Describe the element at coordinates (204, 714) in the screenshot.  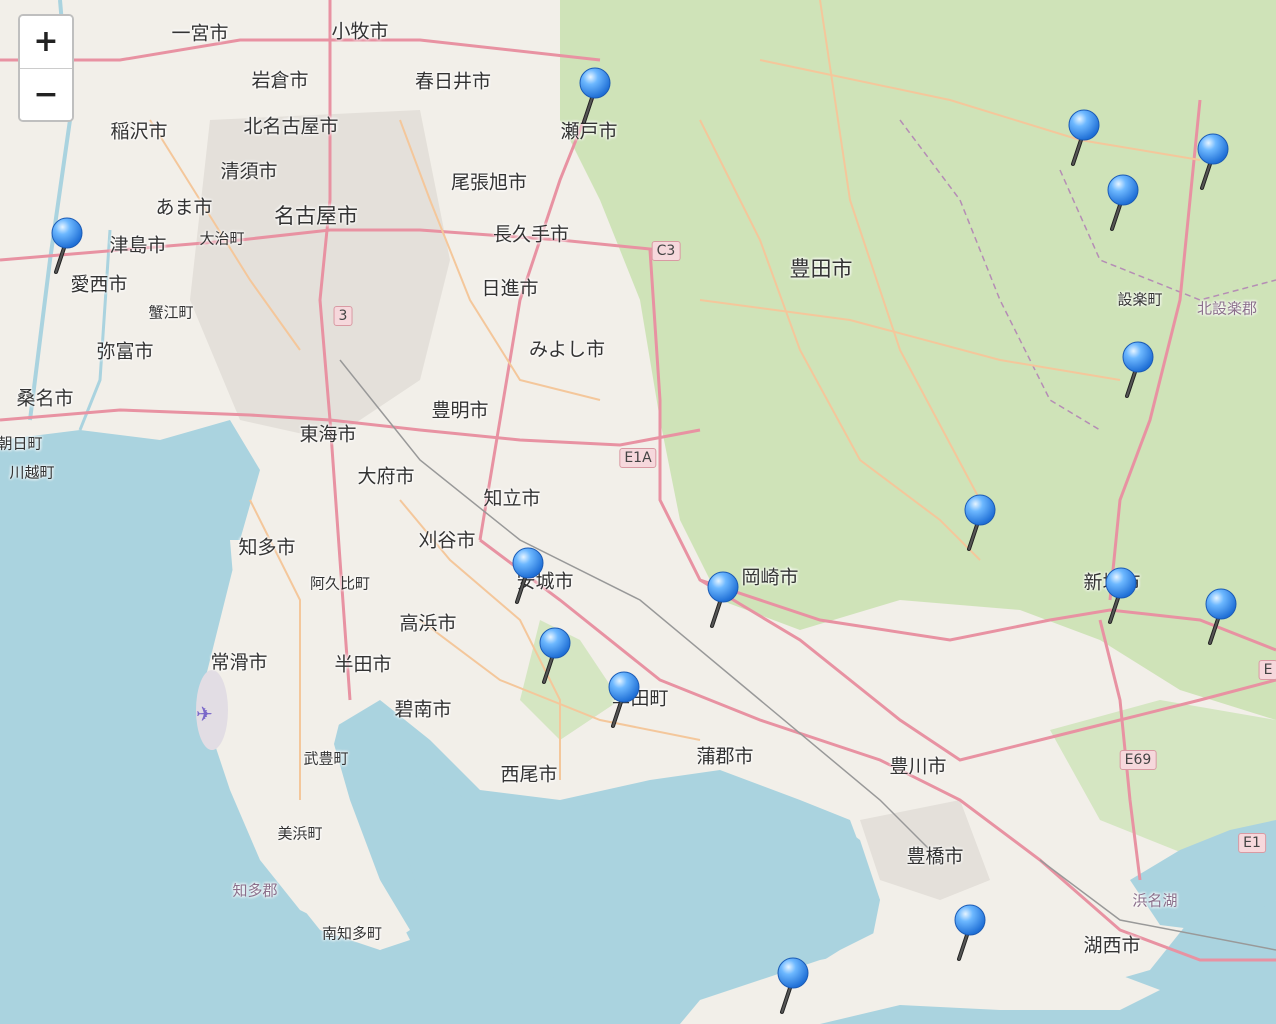
I see `airport-icon: ✈` at that location.